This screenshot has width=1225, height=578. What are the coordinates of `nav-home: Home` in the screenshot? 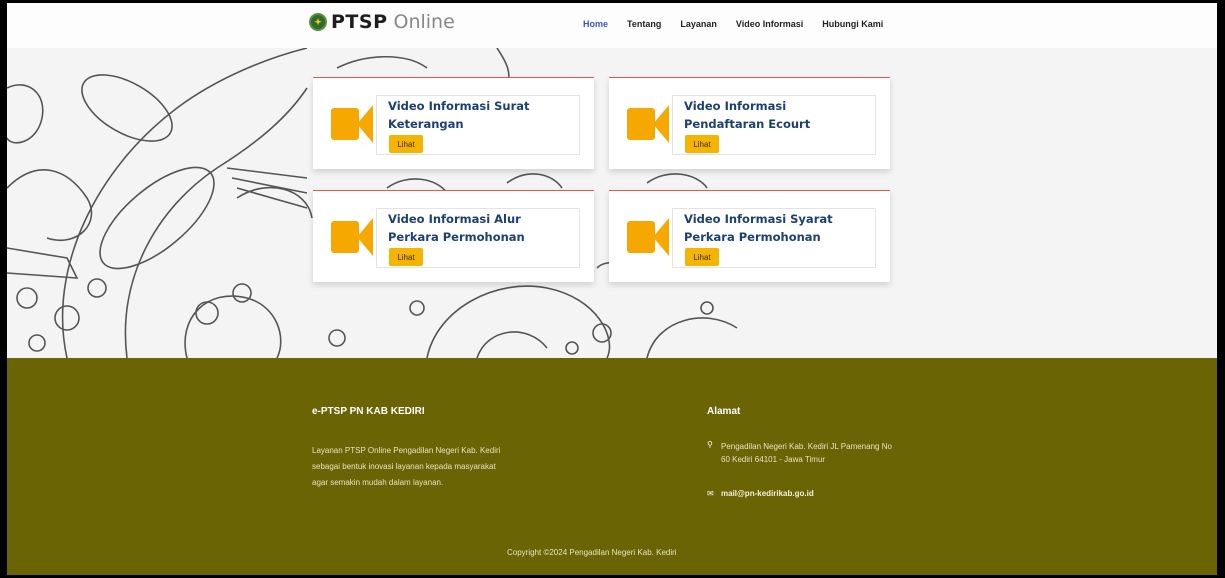 It's located at (595, 24).